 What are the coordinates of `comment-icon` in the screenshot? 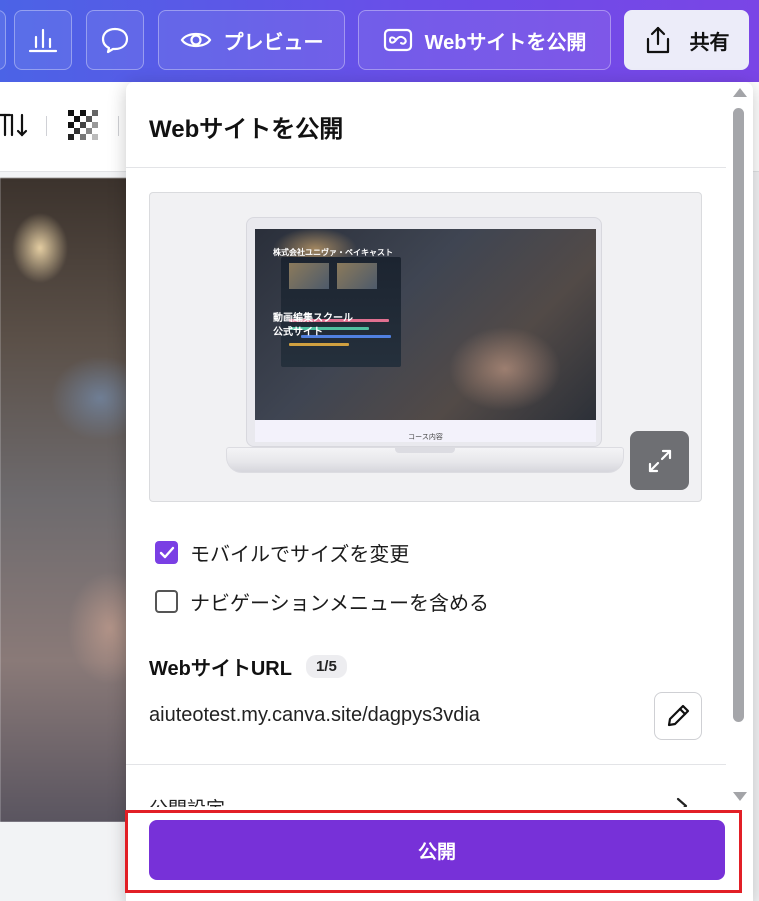 It's located at (115, 40).